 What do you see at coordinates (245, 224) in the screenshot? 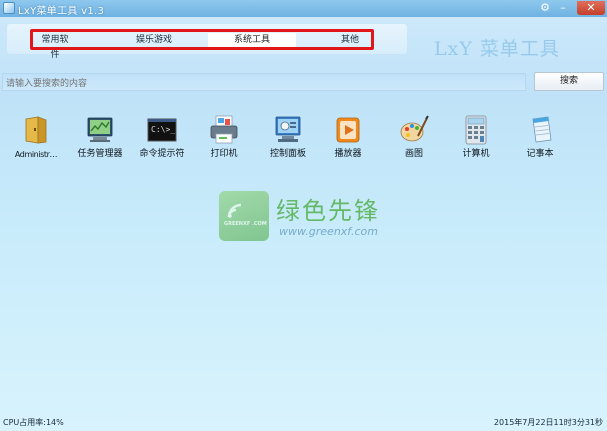
I see `watermark-badge-text: GREENXF .COM` at bounding box center [245, 224].